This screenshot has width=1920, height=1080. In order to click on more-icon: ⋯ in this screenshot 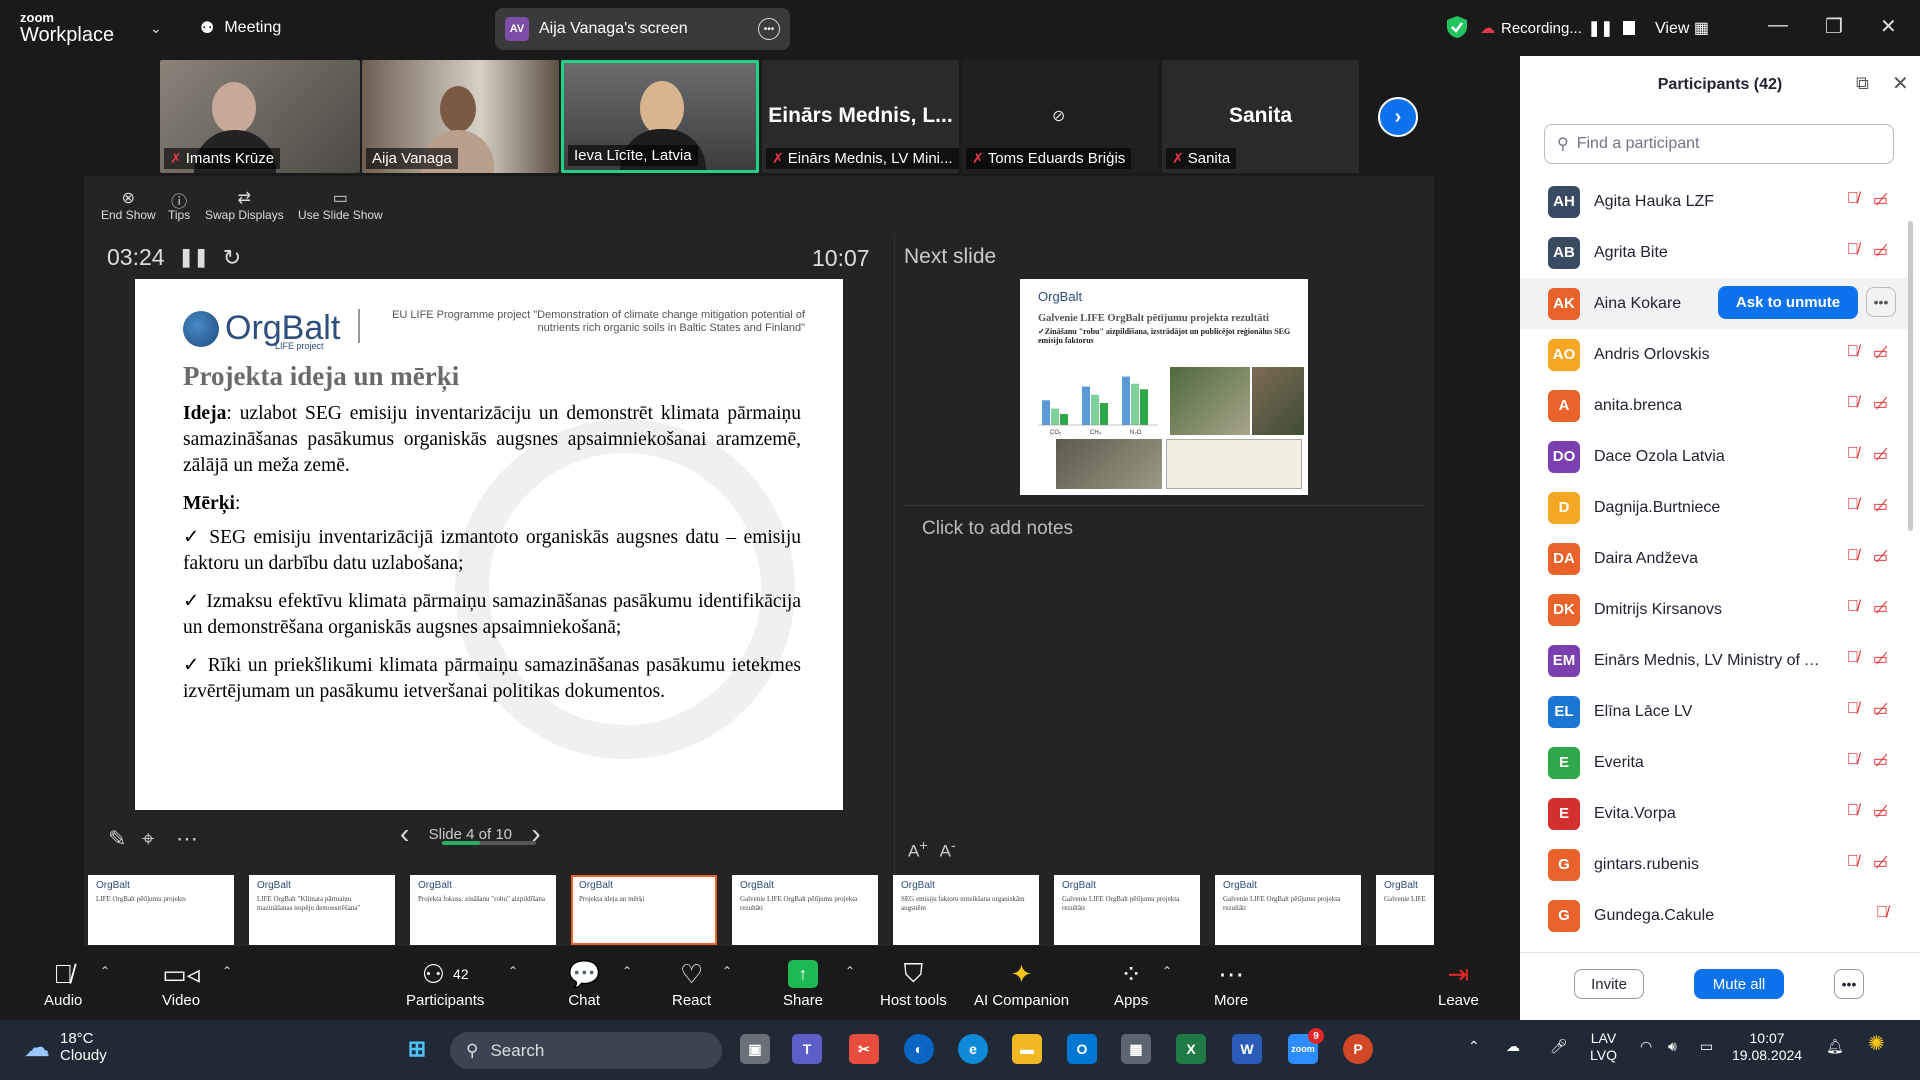, I will do `click(187, 839)`.